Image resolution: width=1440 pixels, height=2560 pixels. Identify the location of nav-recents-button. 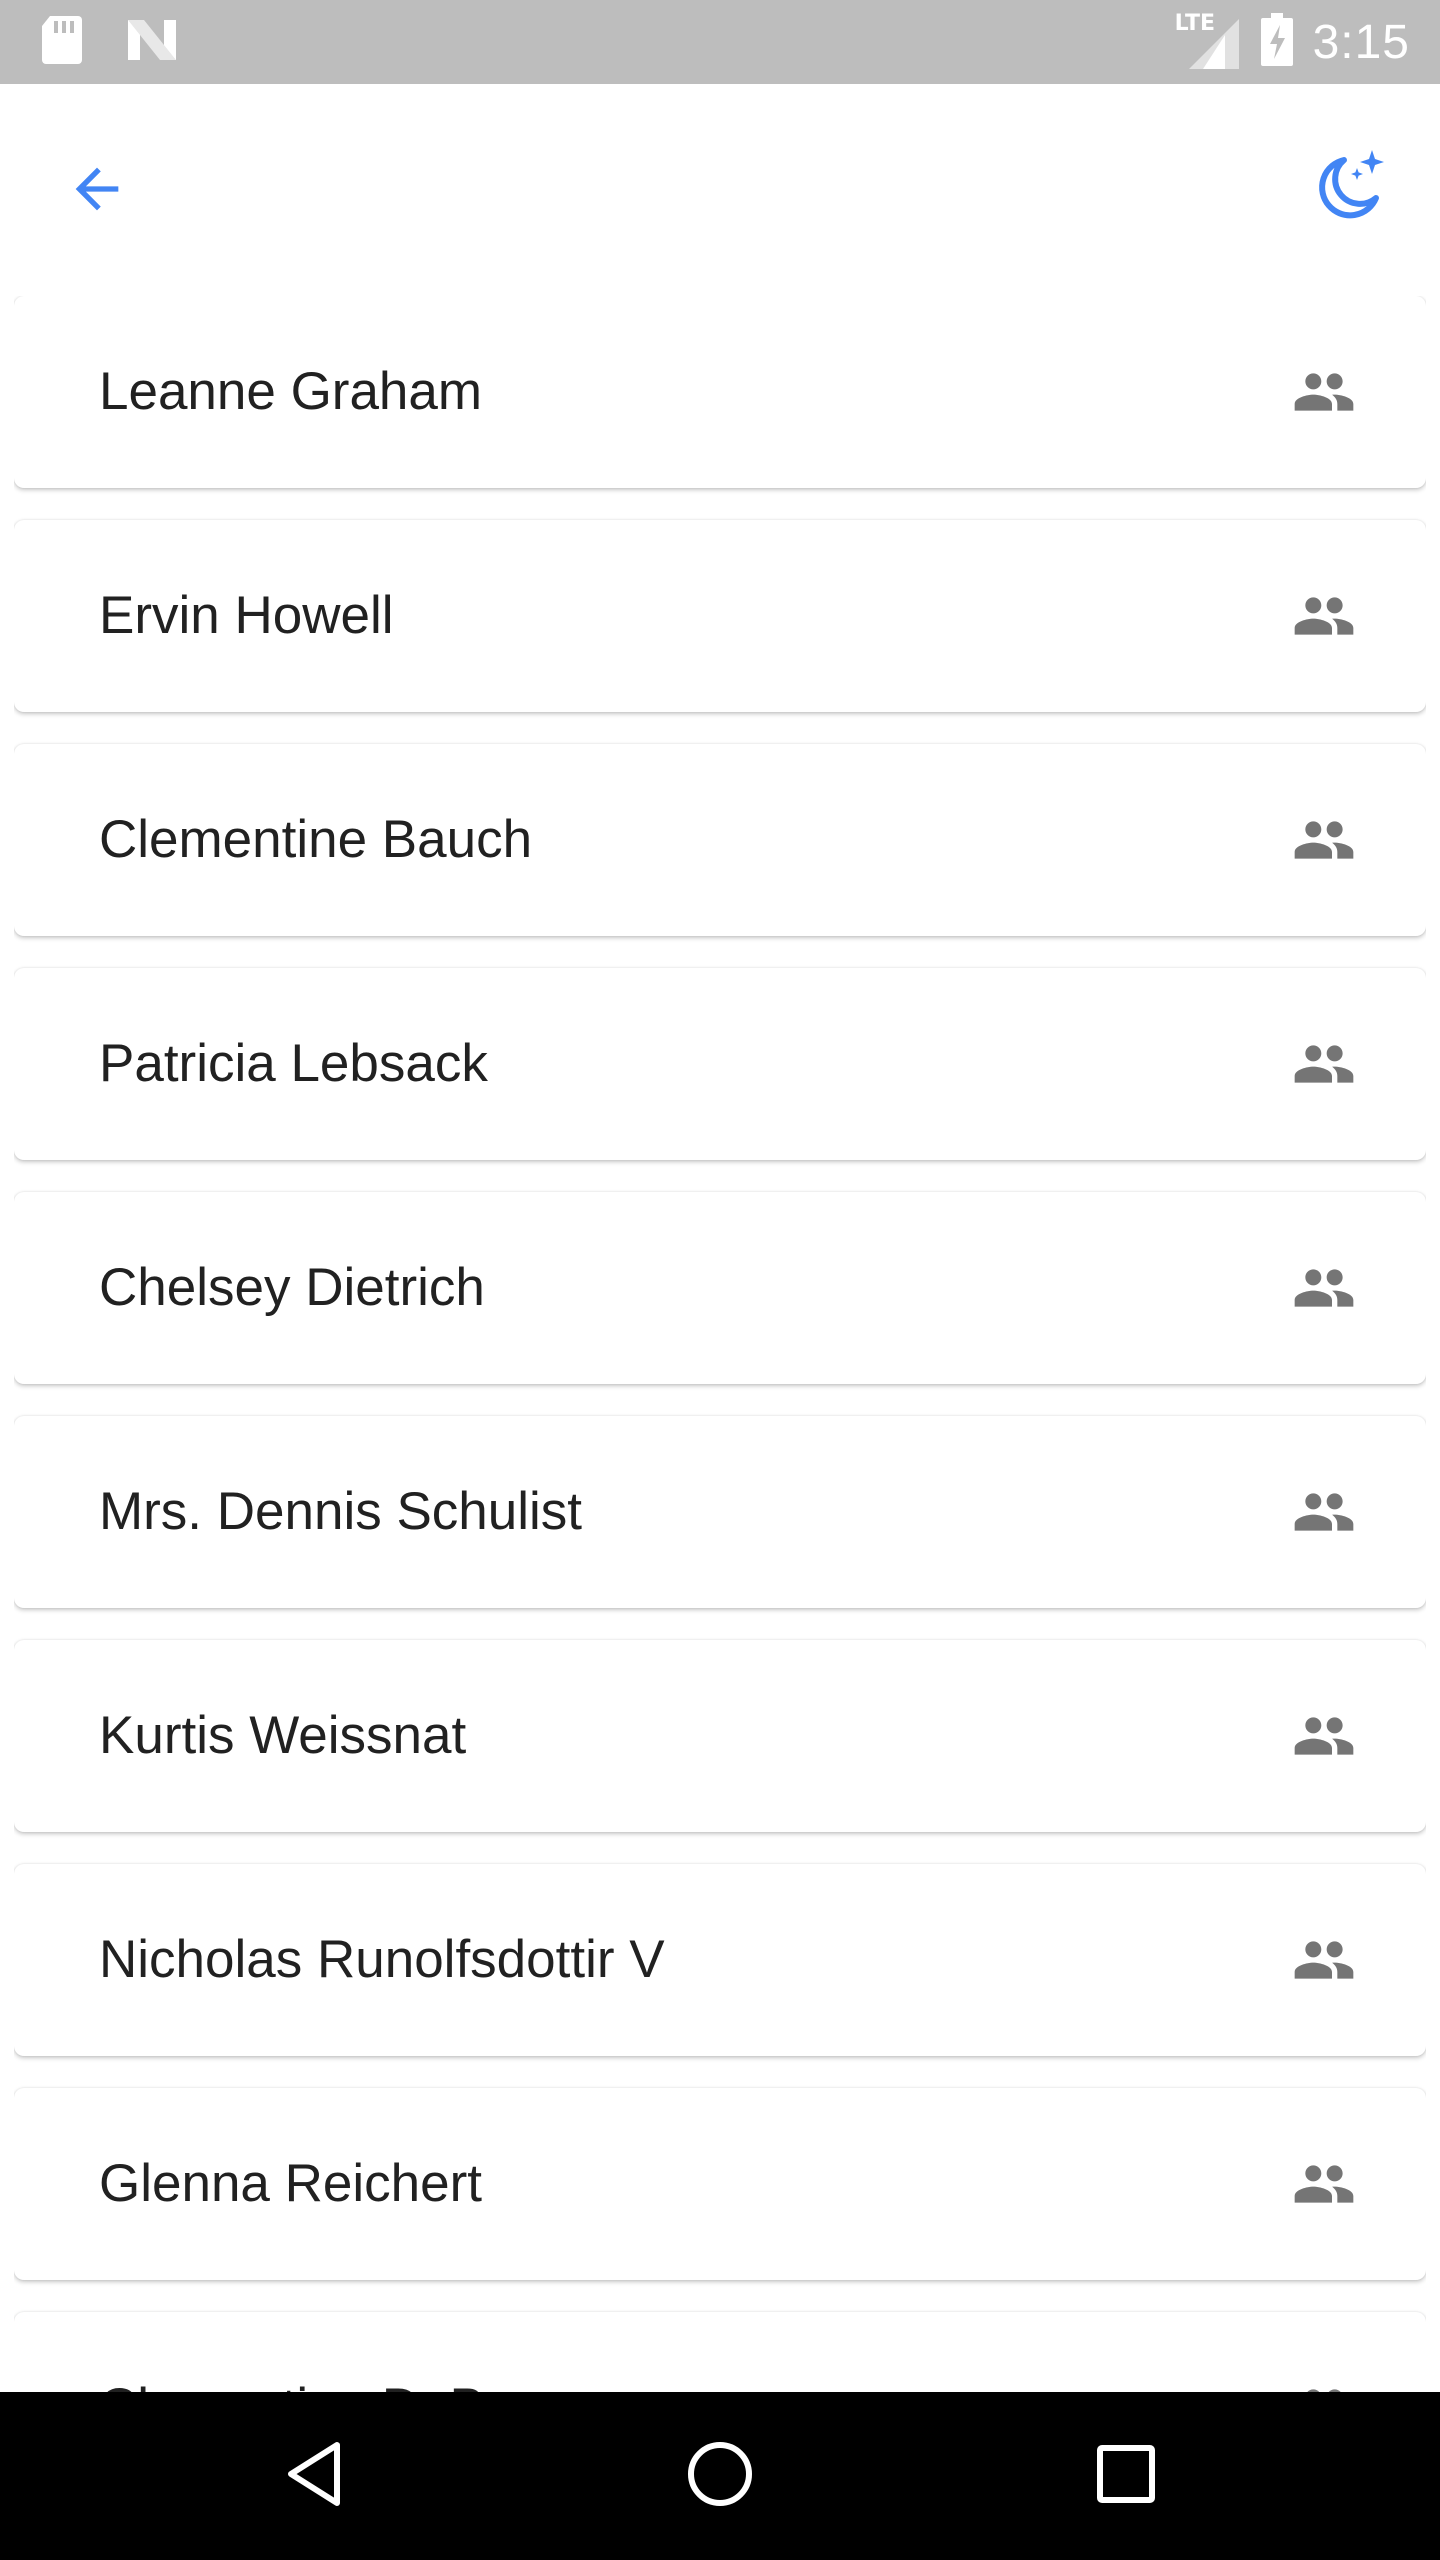
(1126, 2476).